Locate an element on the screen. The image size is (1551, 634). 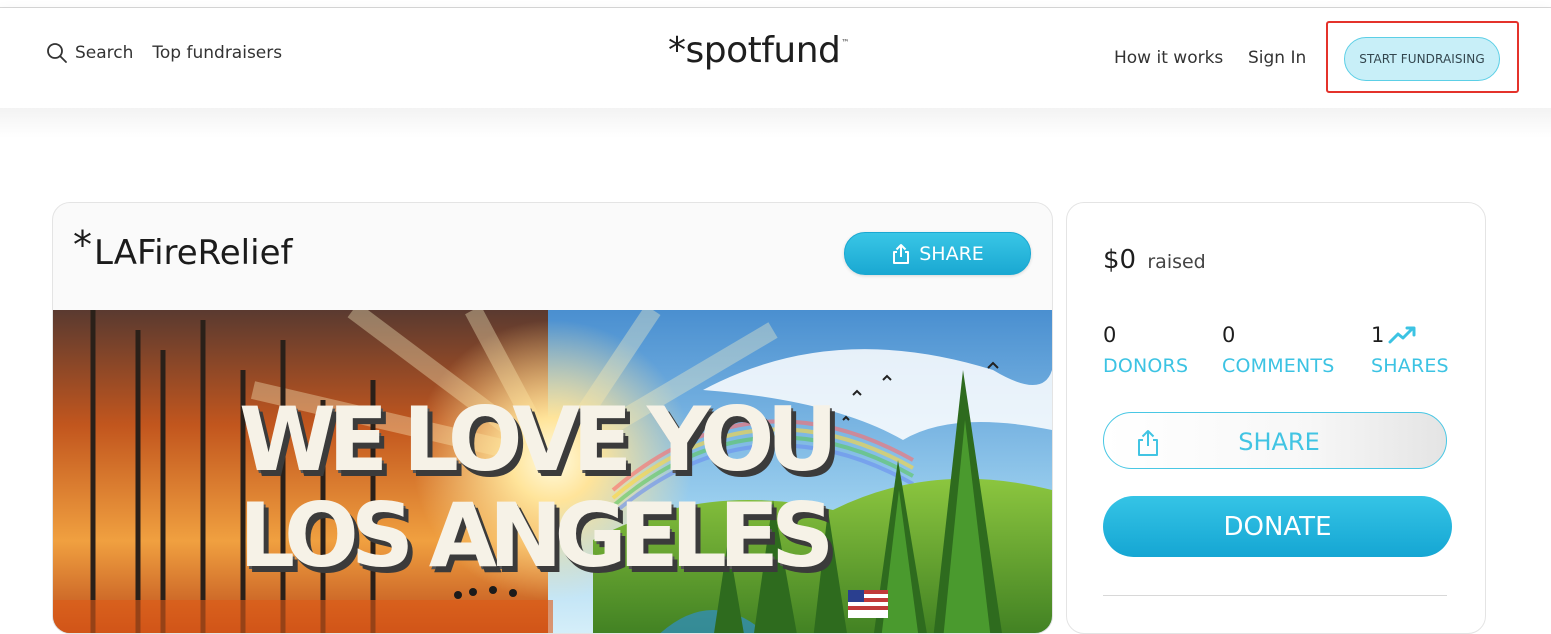
navbar-shadow is located at coordinates (775, 123).